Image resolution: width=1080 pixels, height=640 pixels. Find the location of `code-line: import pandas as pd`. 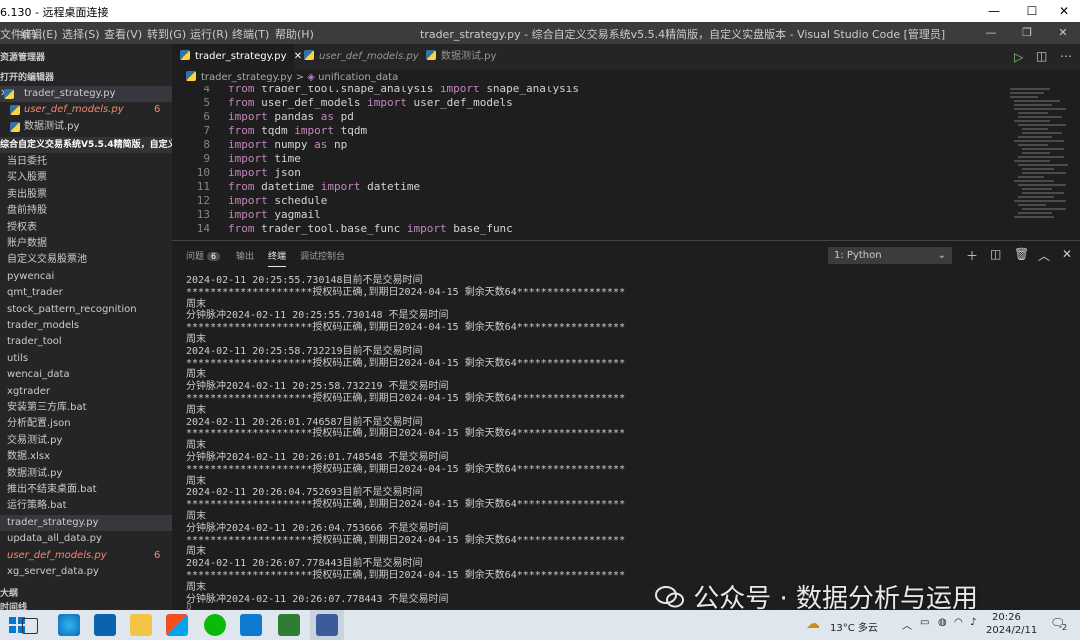

code-line: import pandas as pd is located at coordinates (291, 116).